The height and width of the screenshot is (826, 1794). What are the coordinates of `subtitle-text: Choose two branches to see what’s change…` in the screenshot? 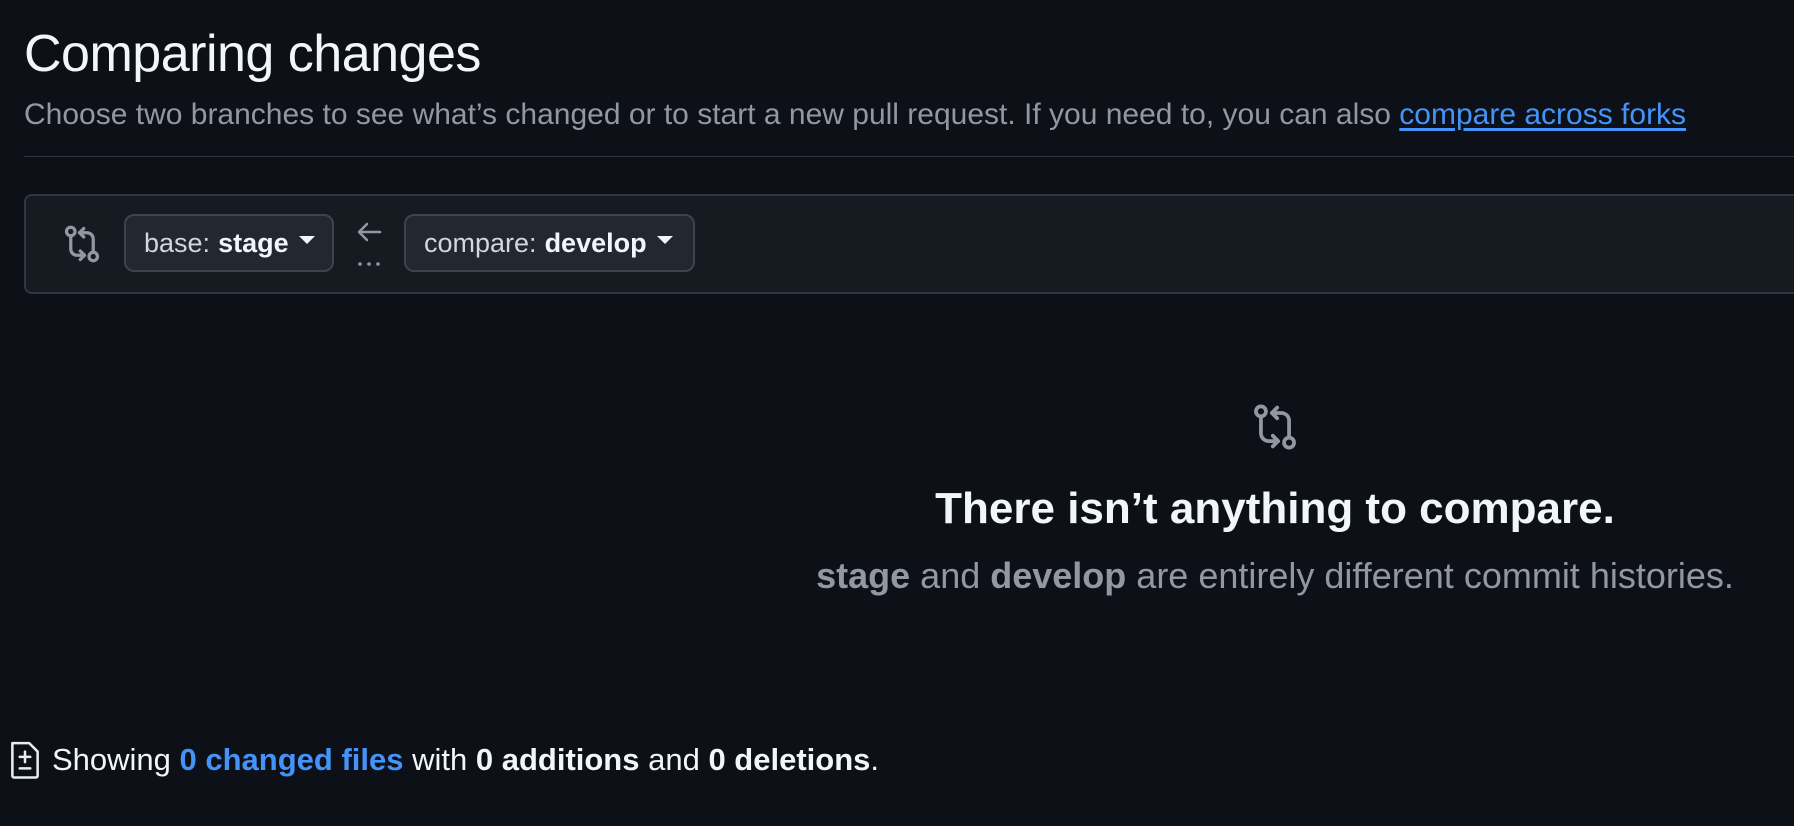 It's located at (712, 114).